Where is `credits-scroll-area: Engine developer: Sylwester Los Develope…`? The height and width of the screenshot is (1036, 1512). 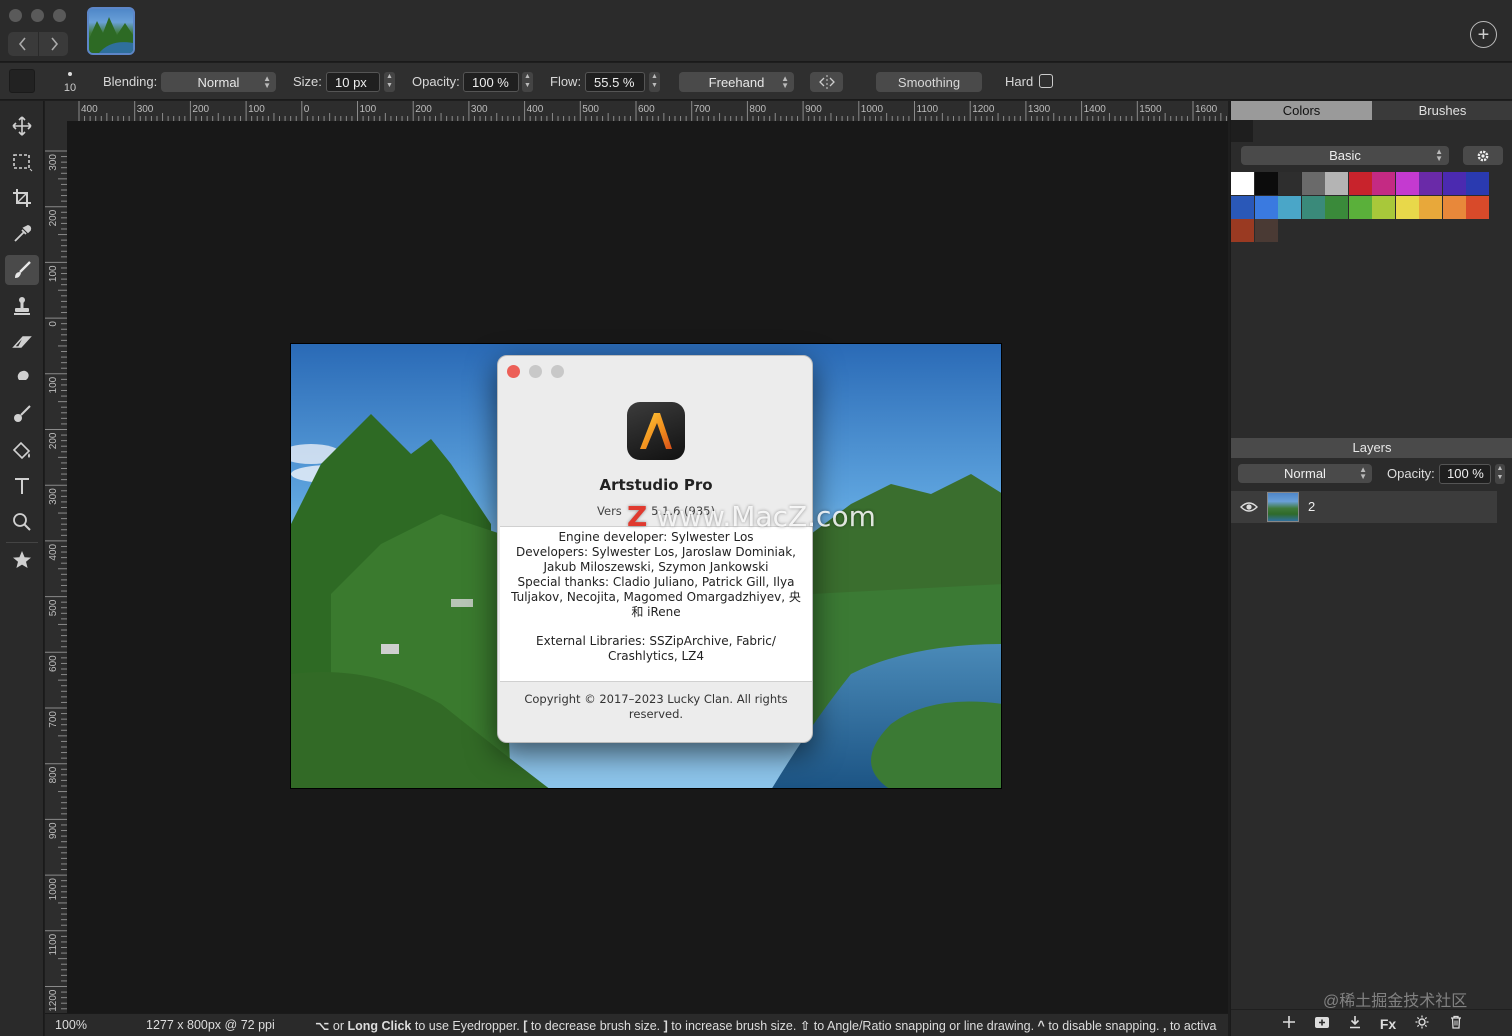 credits-scroll-area: Engine developer: Sylwester Los Develope… is located at coordinates (656, 604).